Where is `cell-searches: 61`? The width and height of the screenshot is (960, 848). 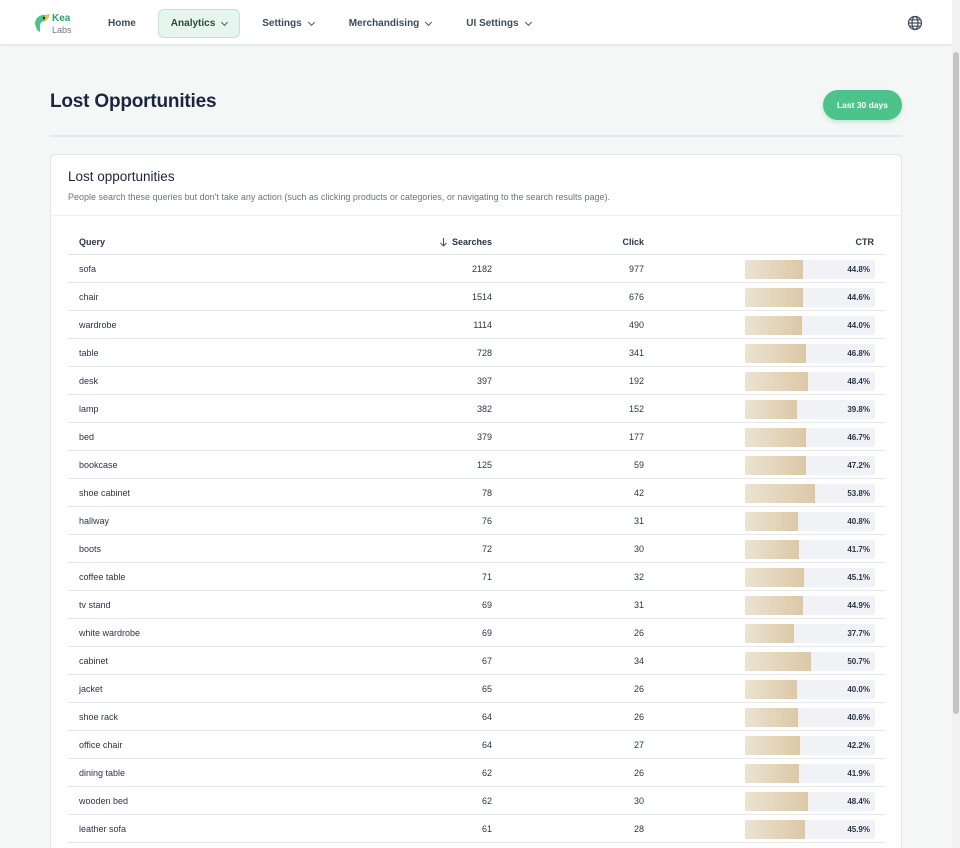 cell-searches: 61 is located at coordinates (486, 829).